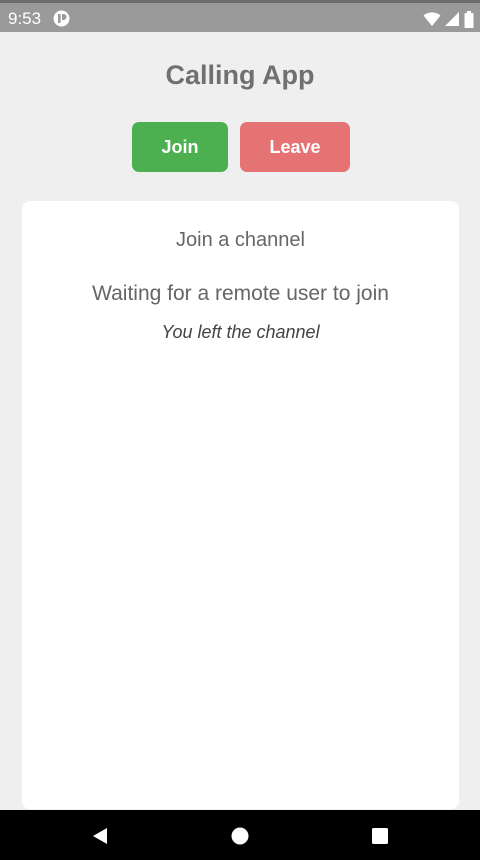  I want to click on app-notification-icon, so click(61, 18).